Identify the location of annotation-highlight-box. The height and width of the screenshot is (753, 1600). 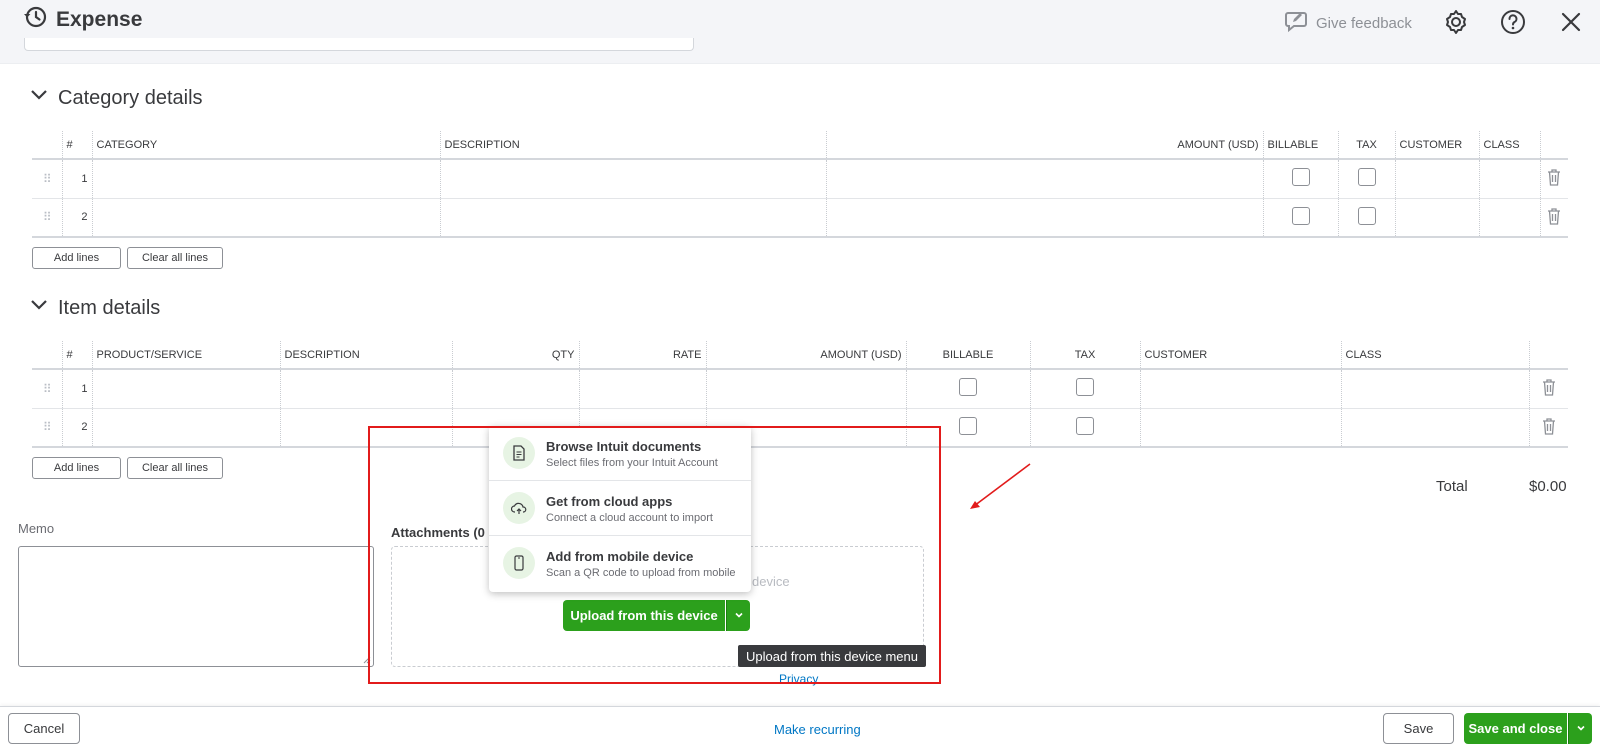
(654, 555).